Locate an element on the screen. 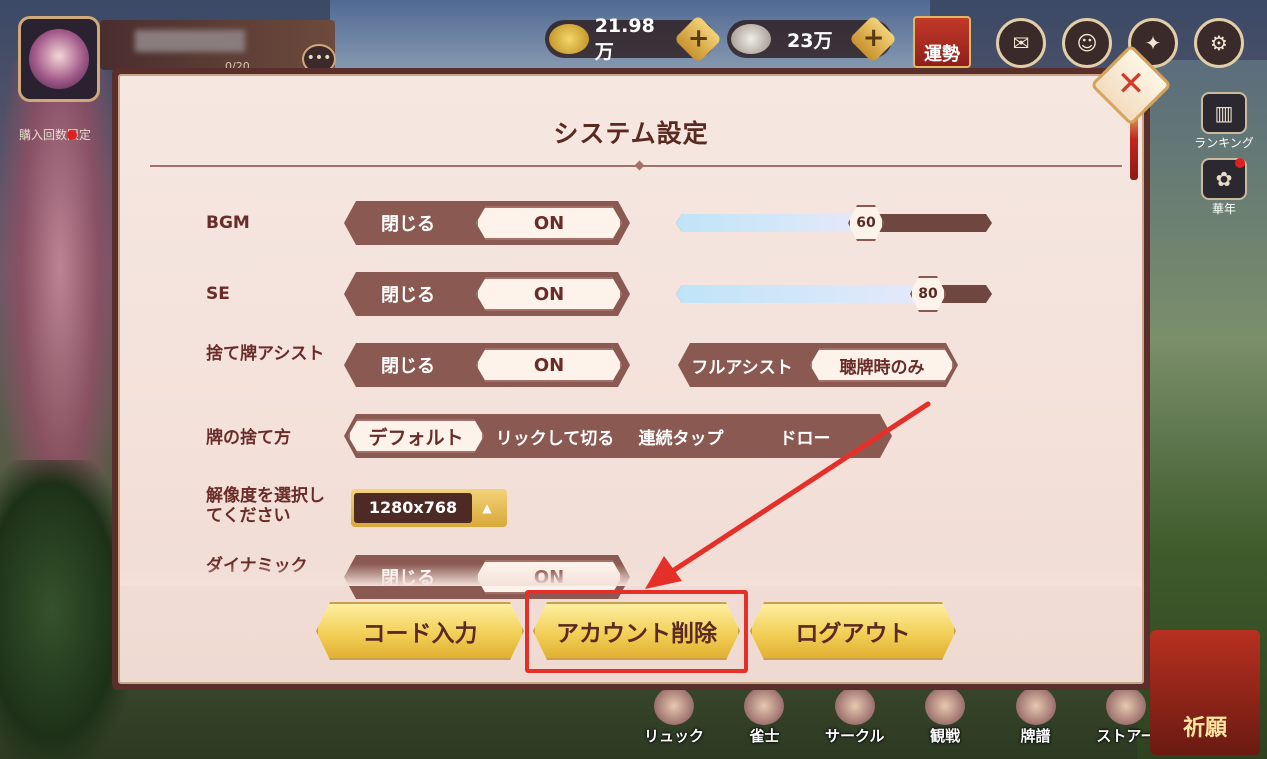 The image size is (1267, 759). delete-account-highlight is located at coordinates (636, 631).